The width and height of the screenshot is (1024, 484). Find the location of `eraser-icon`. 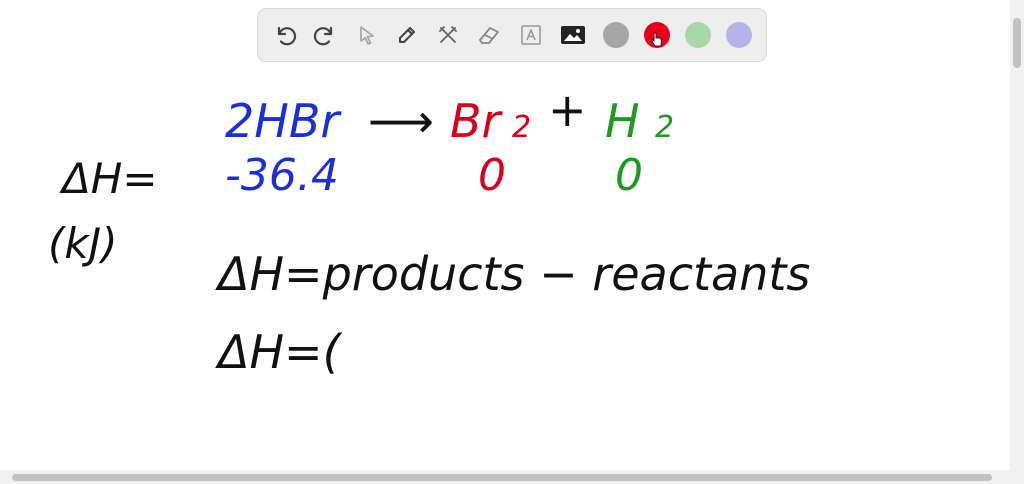

eraser-icon is located at coordinates (489, 35).